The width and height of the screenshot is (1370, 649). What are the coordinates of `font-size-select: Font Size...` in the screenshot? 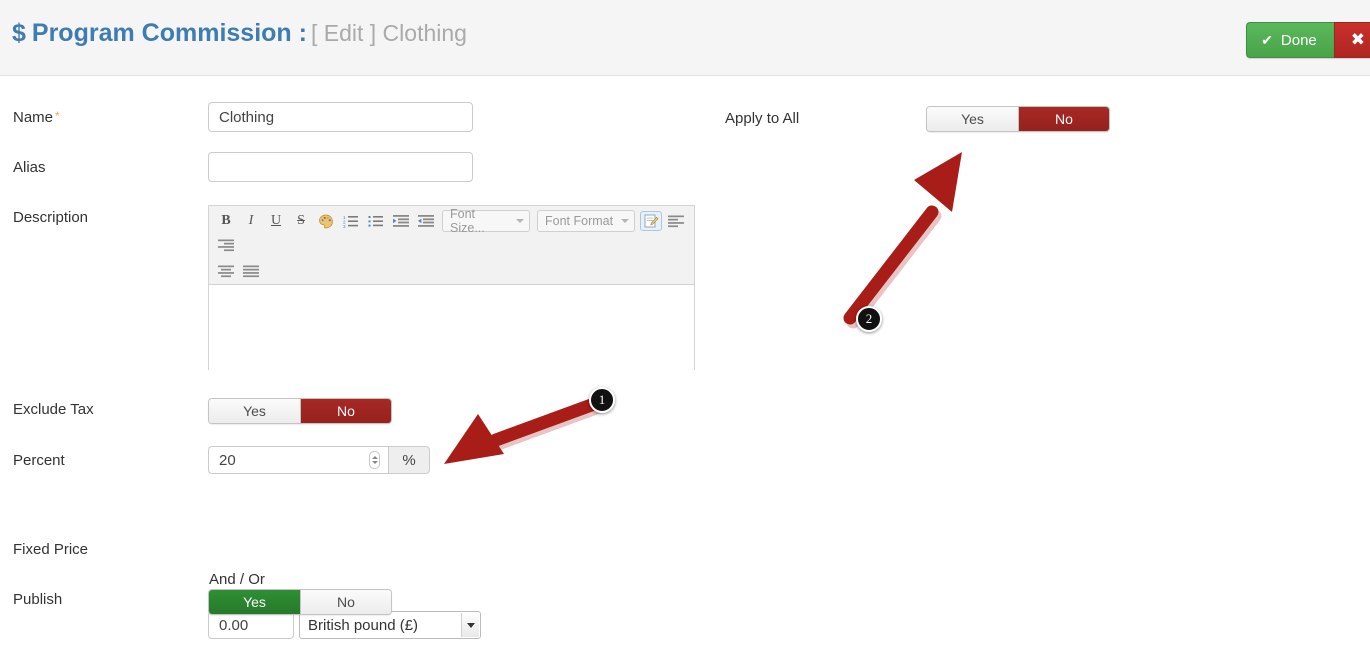 It's located at (486, 221).